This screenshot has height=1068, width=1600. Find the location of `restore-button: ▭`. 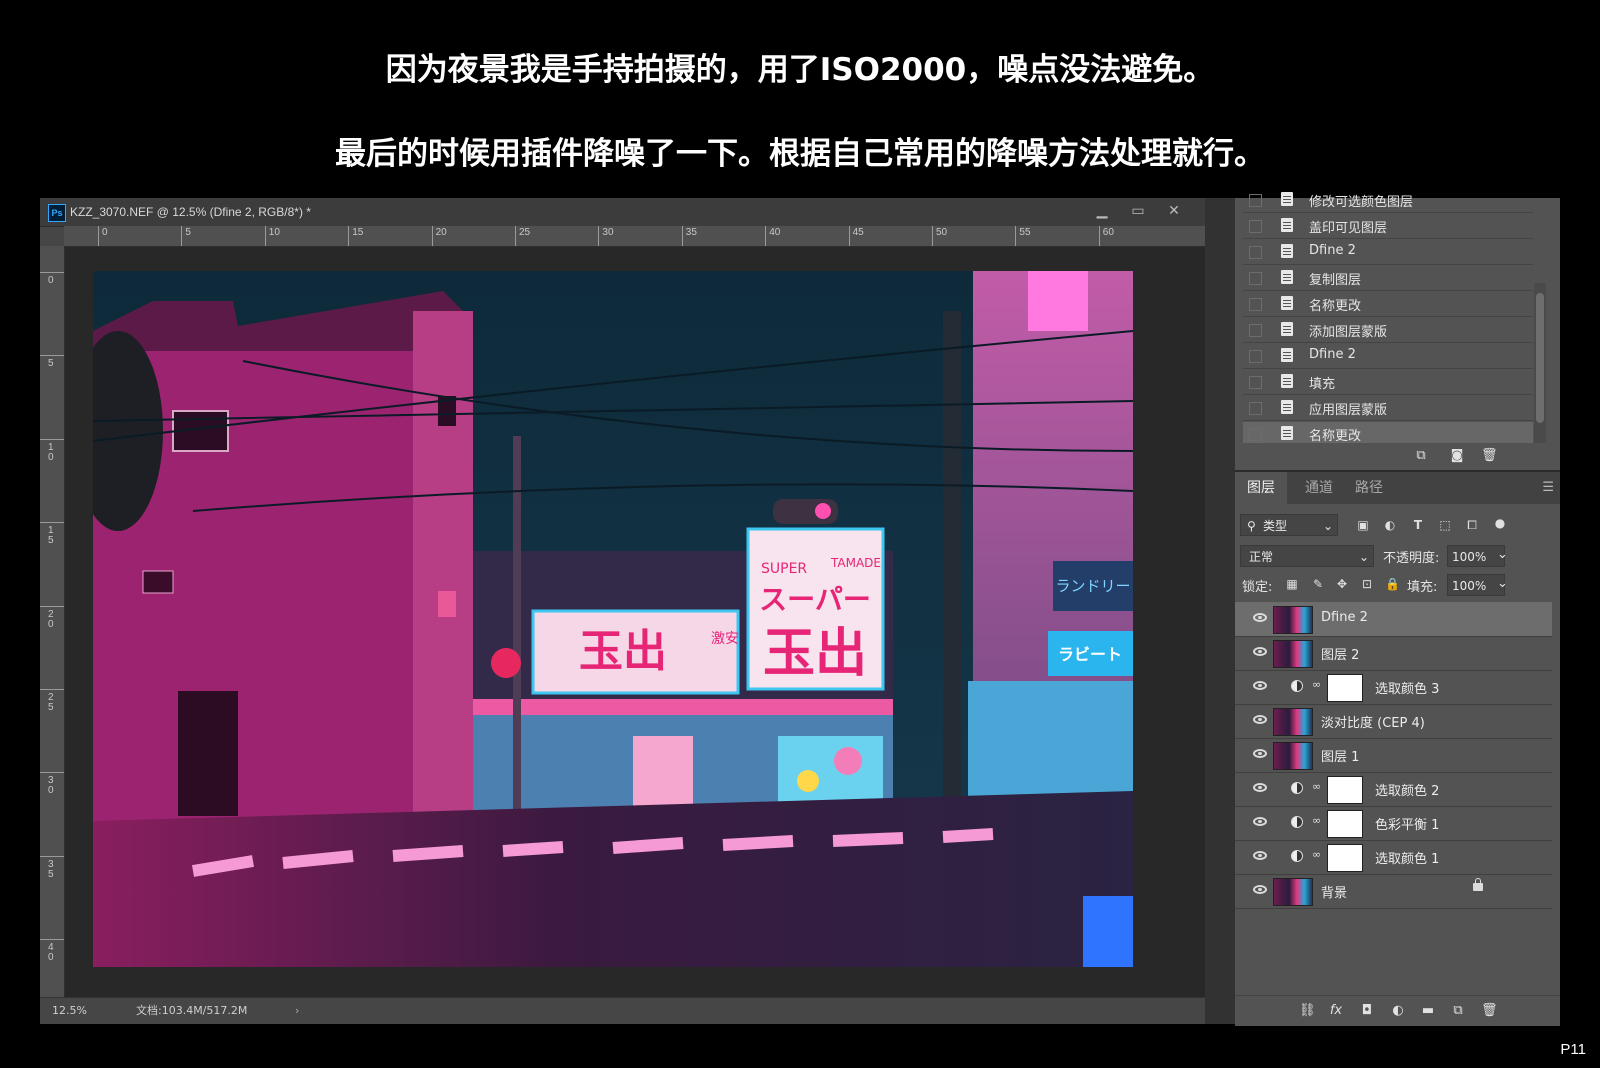

restore-button: ▭ is located at coordinates (1138, 211).